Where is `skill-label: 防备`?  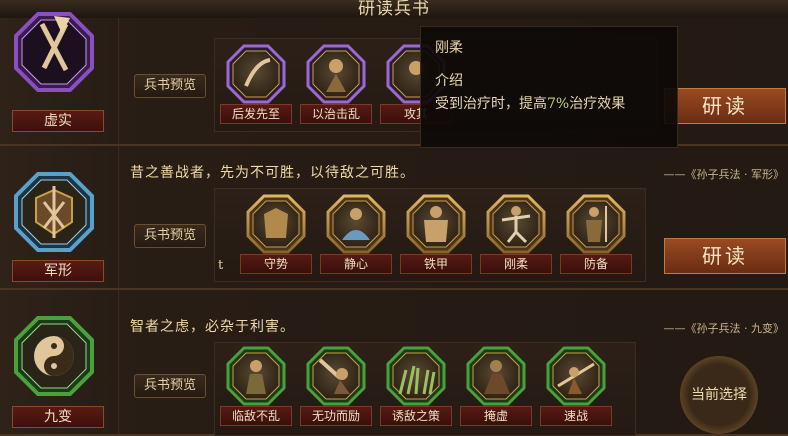 skill-label: 防备 is located at coordinates (596, 264).